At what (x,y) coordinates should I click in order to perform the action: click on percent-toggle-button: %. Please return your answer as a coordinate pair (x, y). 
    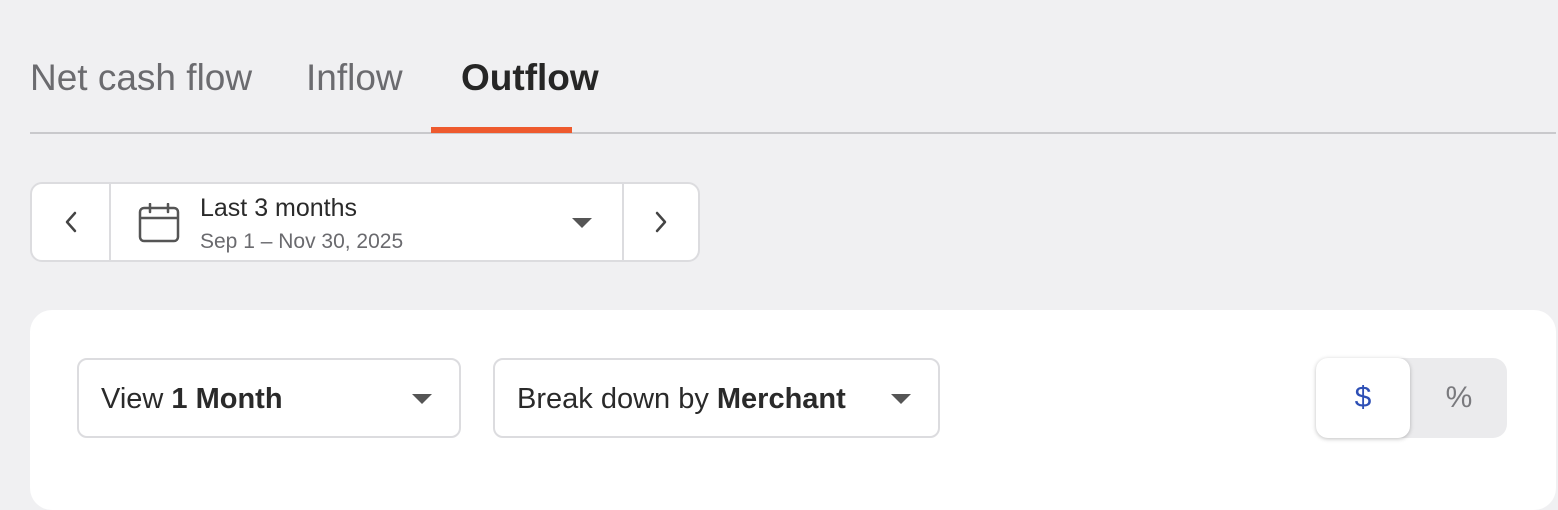
    Looking at the image, I should click on (1459, 398).